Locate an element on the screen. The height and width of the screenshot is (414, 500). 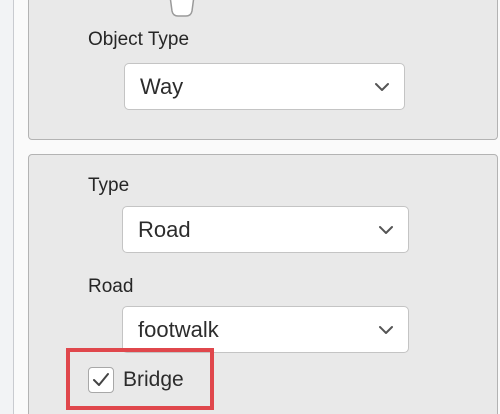
checkmark-icon is located at coordinates (101, 379).